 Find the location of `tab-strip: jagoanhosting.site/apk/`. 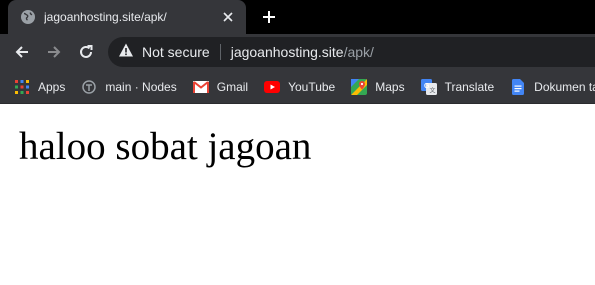

tab-strip: jagoanhosting.site/apk/ is located at coordinates (297, 17).